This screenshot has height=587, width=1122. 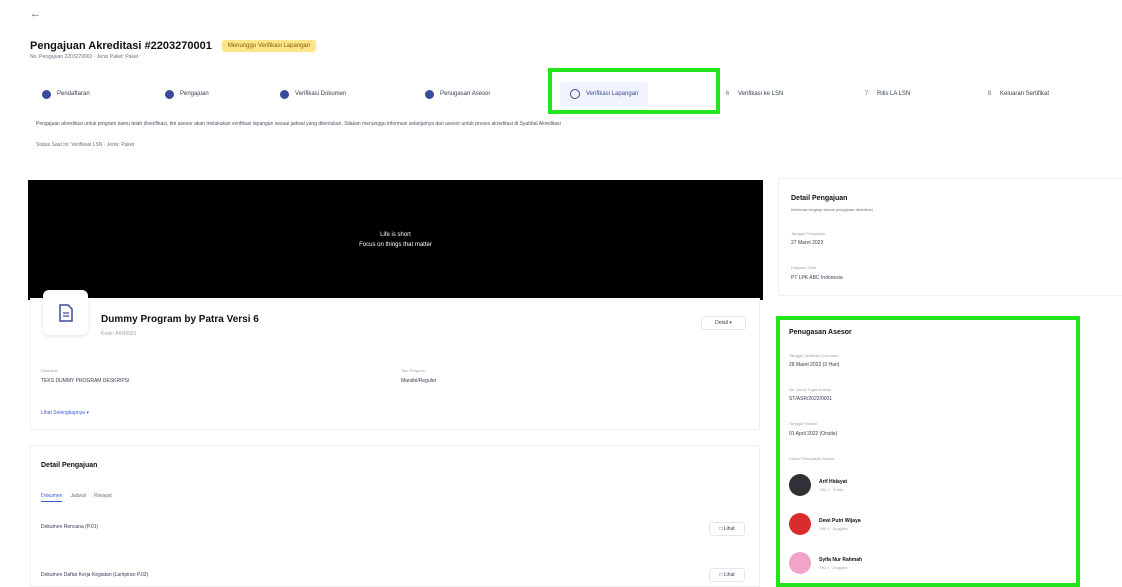 What do you see at coordinates (807, 243) in the screenshot?
I see `date-value: 27 Maret 2022` at bounding box center [807, 243].